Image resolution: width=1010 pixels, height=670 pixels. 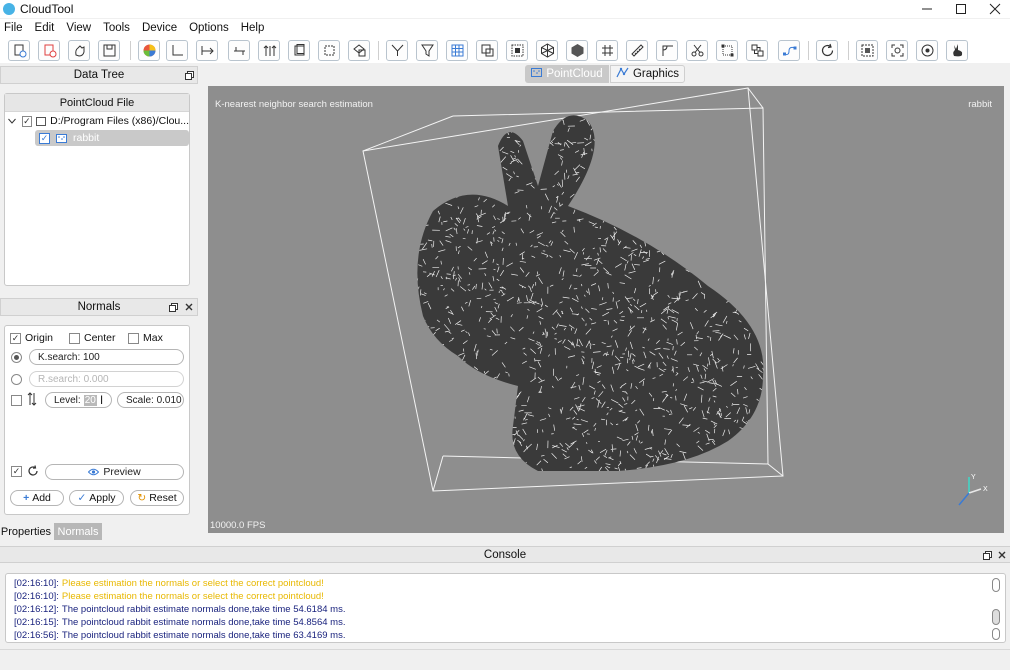 What do you see at coordinates (996, 585) in the screenshot?
I see `scroll-up-icon` at bounding box center [996, 585].